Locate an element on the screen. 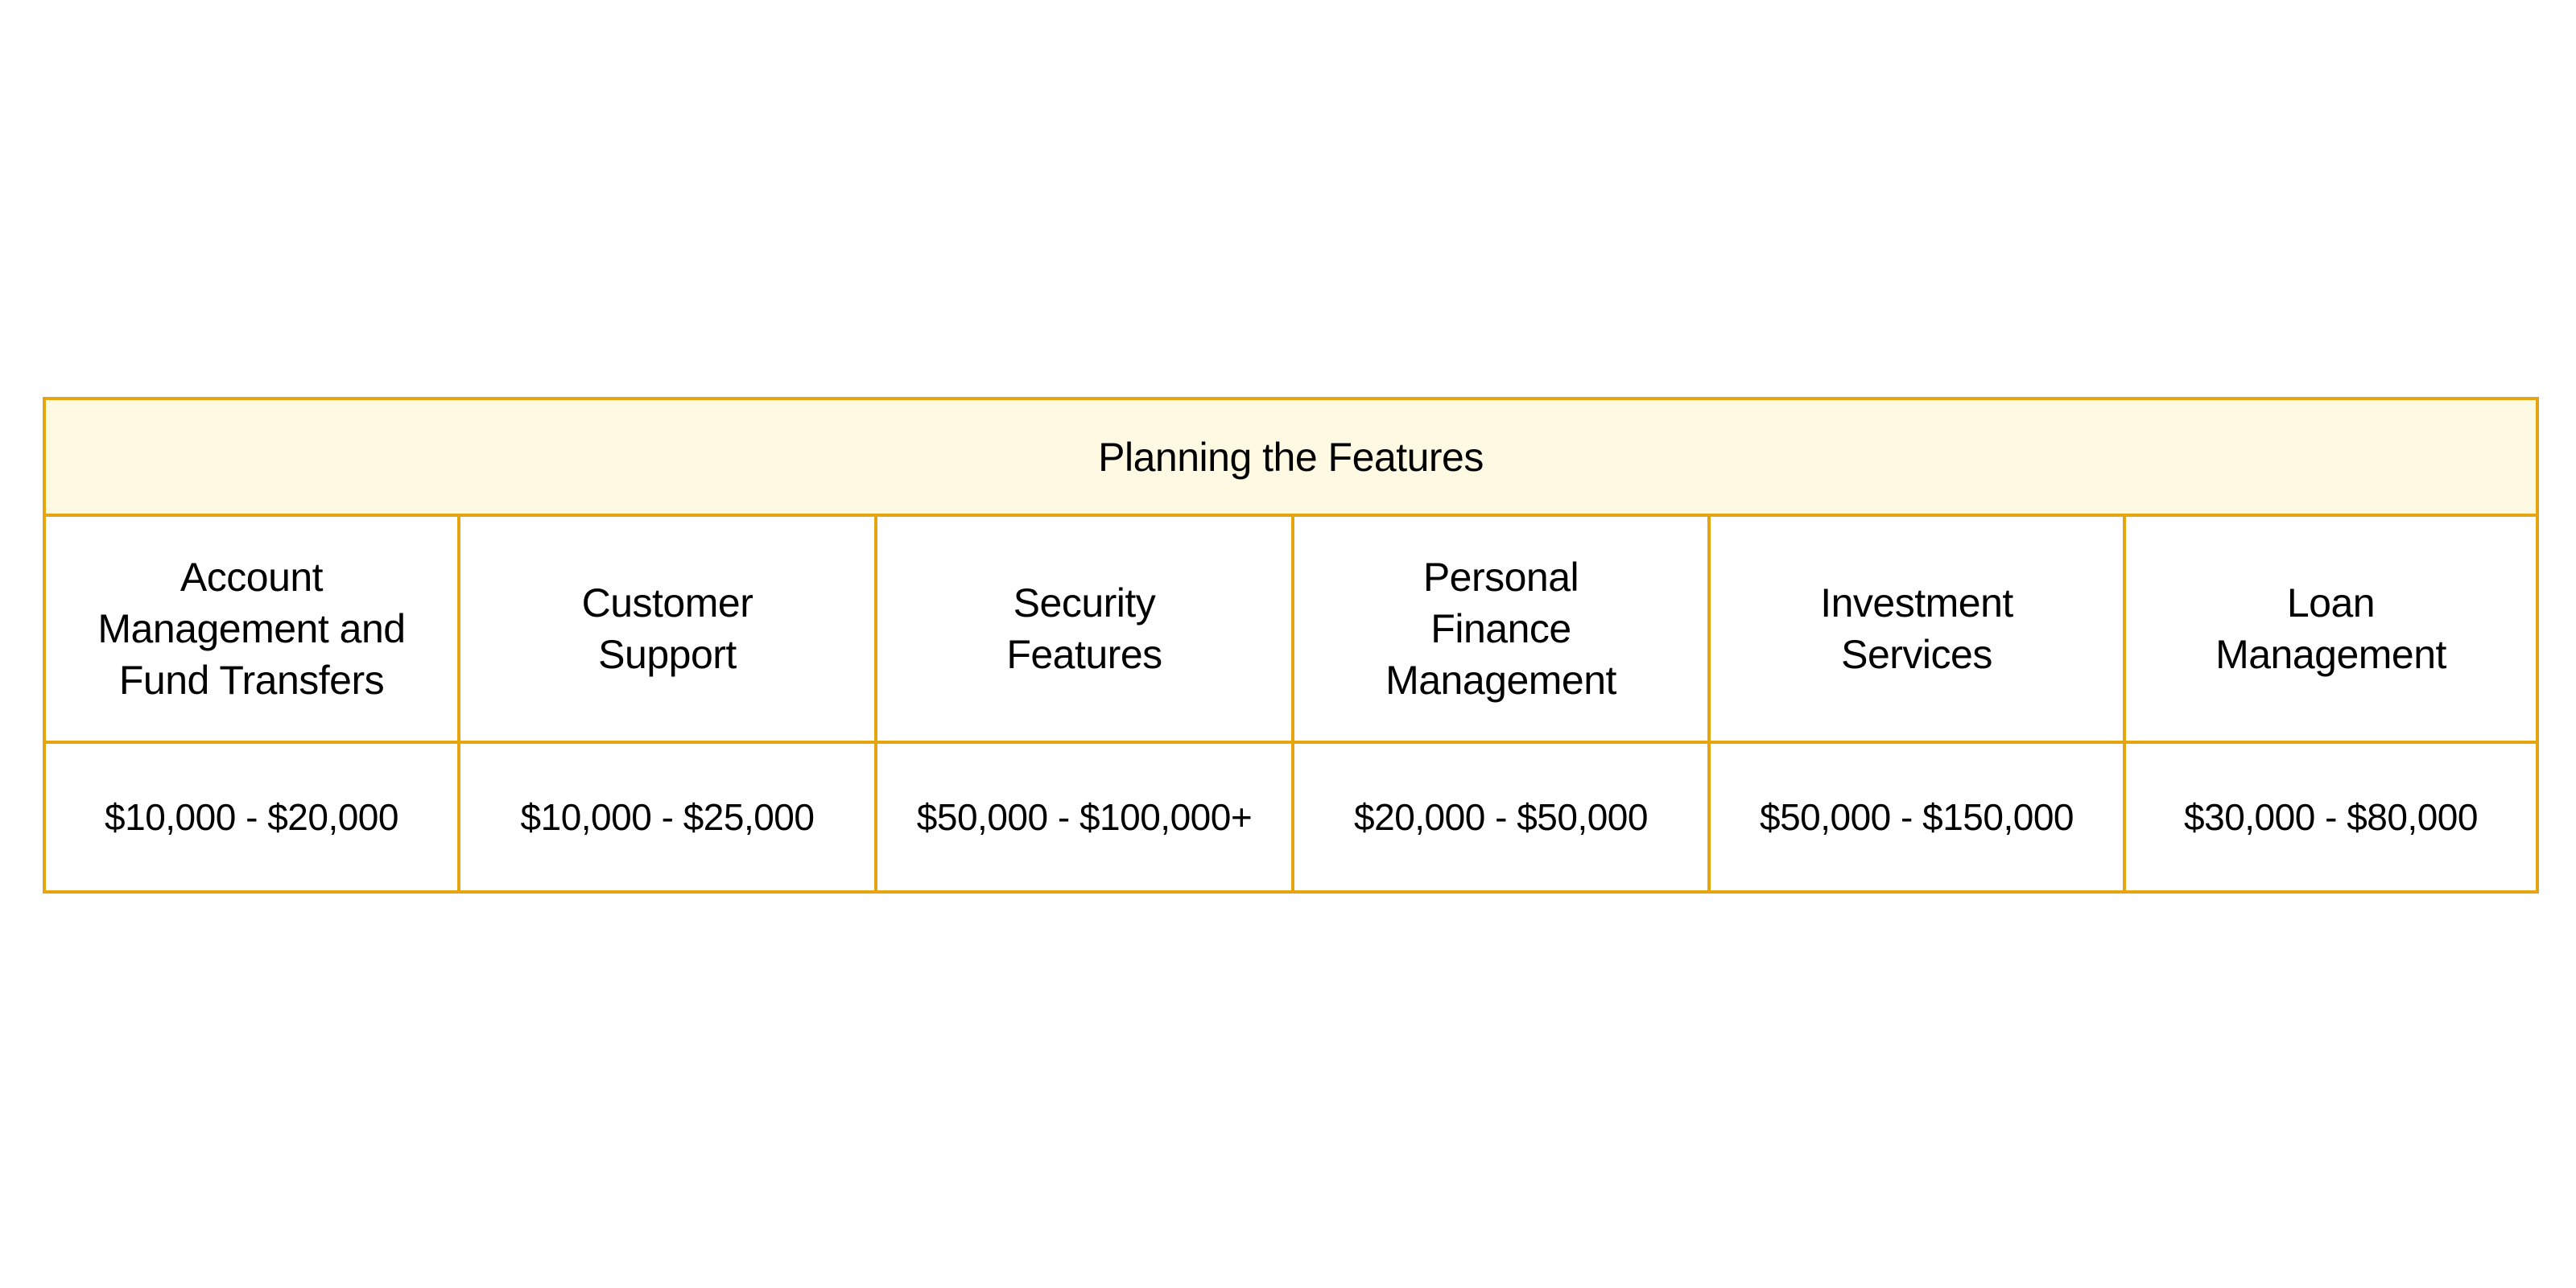  cost-cell: $50,000 - $100,000+ is located at coordinates (1082, 819).